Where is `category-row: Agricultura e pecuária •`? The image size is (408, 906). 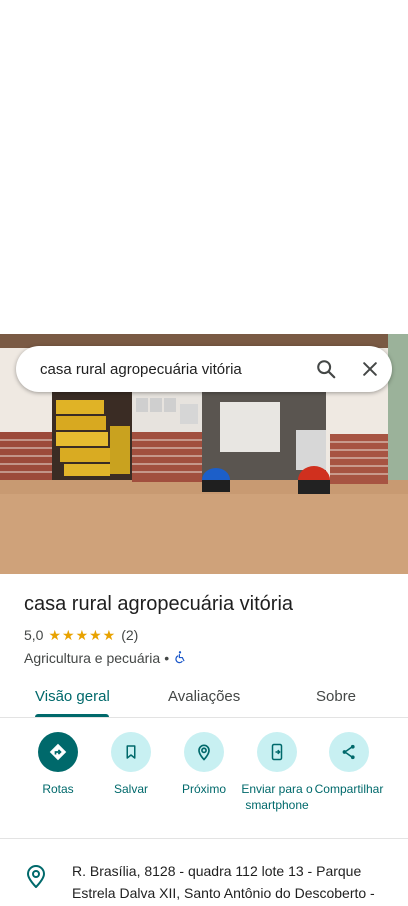
category-row: Agricultura e pecuária • is located at coordinates (209, 658).